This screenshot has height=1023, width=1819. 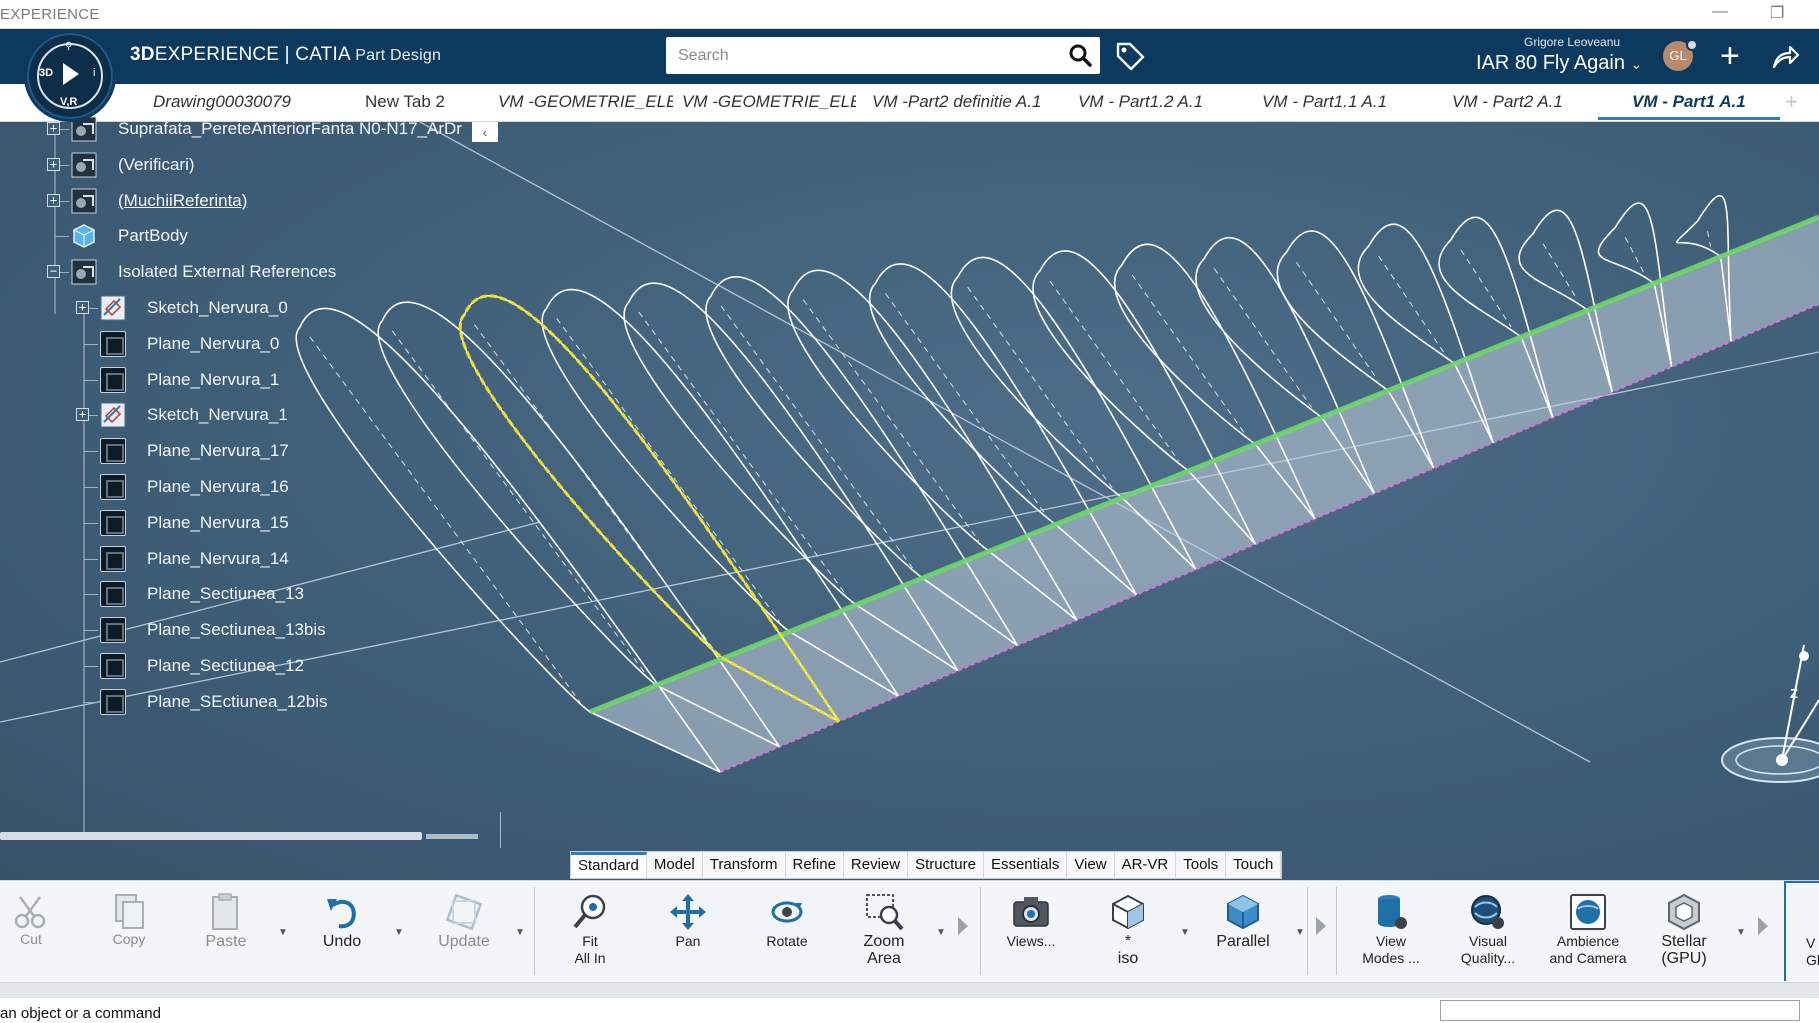 What do you see at coordinates (342, 931) in the screenshot?
I see `undo-button: Undo` at bounding box center [342, 931].